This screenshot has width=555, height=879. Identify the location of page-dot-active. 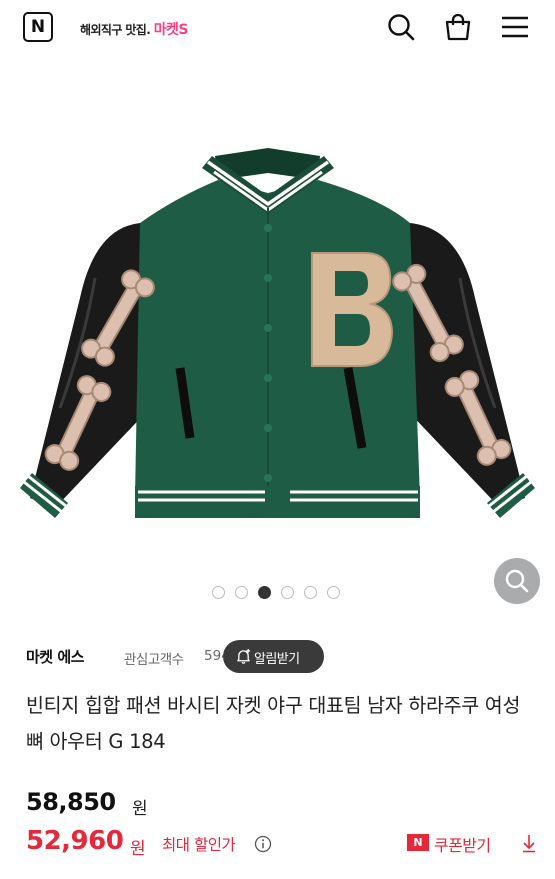
(264, 592).